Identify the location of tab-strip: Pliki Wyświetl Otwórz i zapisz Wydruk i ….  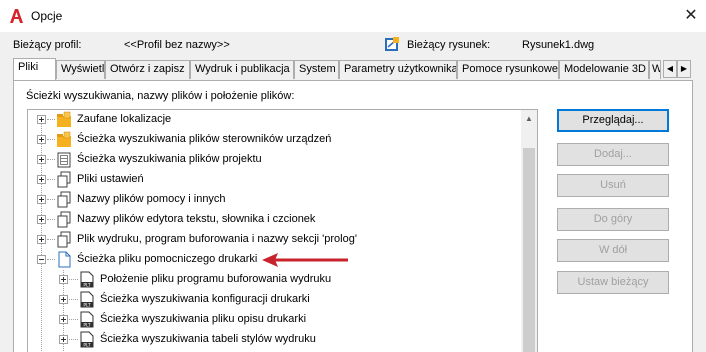
(353, 69).